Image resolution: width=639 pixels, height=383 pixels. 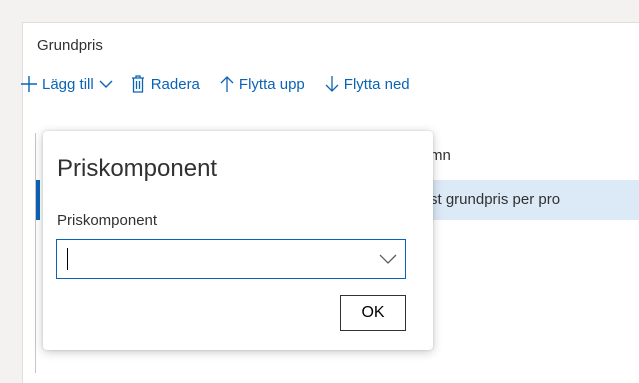 What do you see at coordinates (271, 84) in the screenshot?
I see `move-up-label: Flytta upp` at bounding box center [271, 84].